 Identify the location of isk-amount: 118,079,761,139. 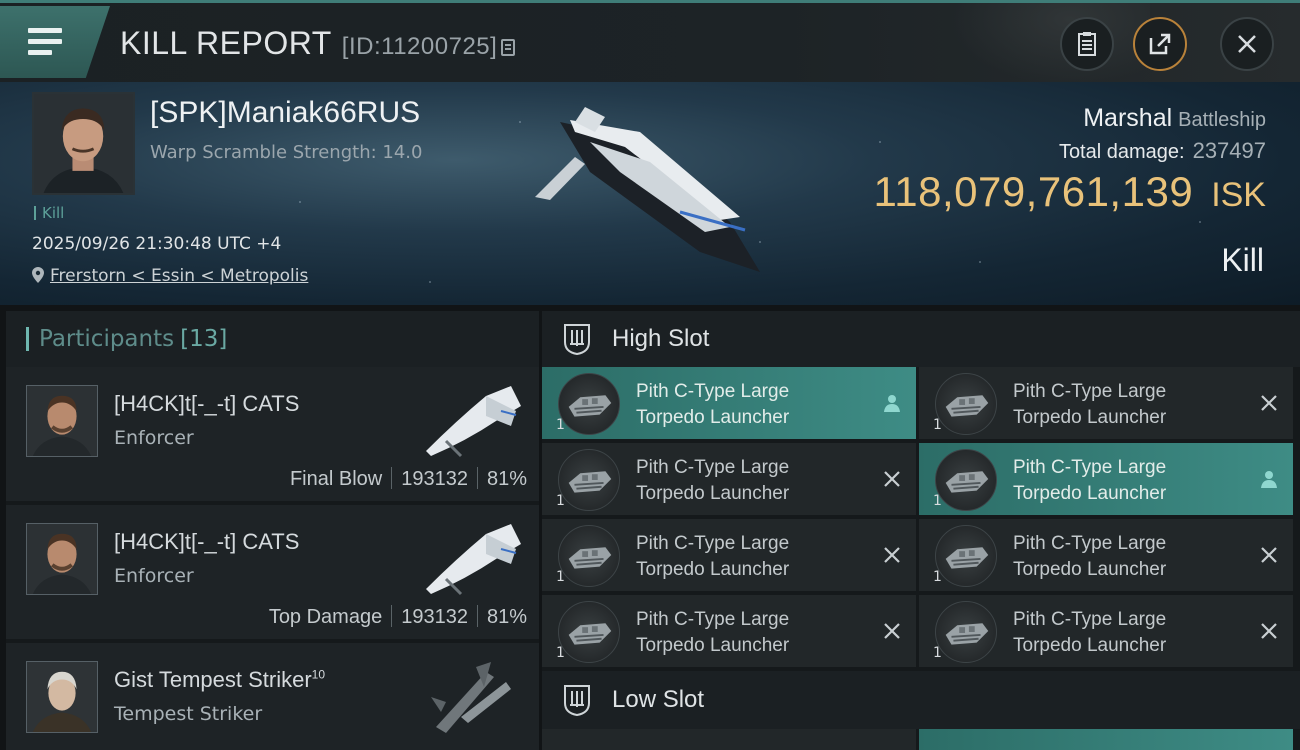
(1033, 191).